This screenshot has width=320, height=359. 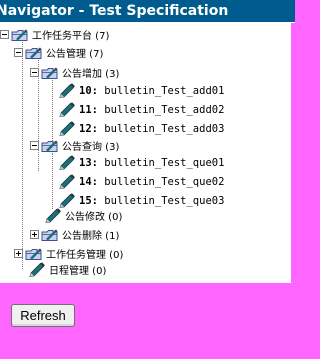 What do you see at coordinates (114, 11) in the screenshot?
I see `navigator-title: Navigator - Test Specification` at bounding box center [114, 11].